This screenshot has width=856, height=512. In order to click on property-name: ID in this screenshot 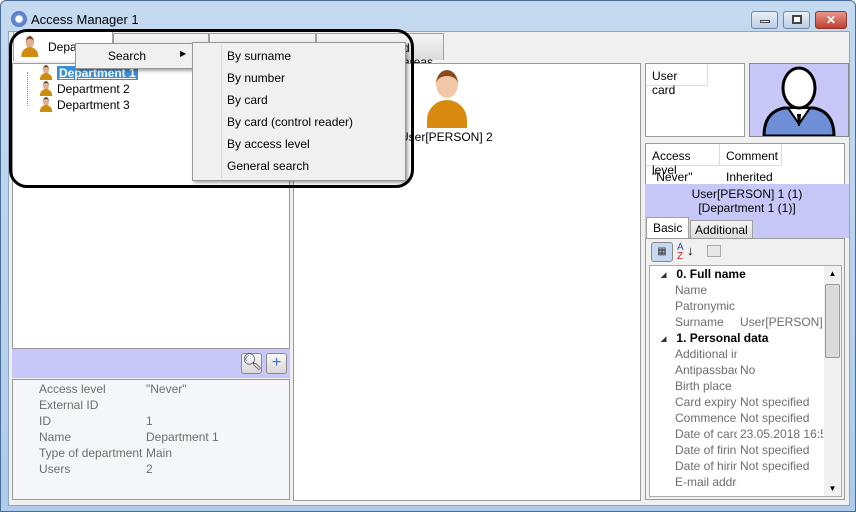, I will do `click(45, 421)`.